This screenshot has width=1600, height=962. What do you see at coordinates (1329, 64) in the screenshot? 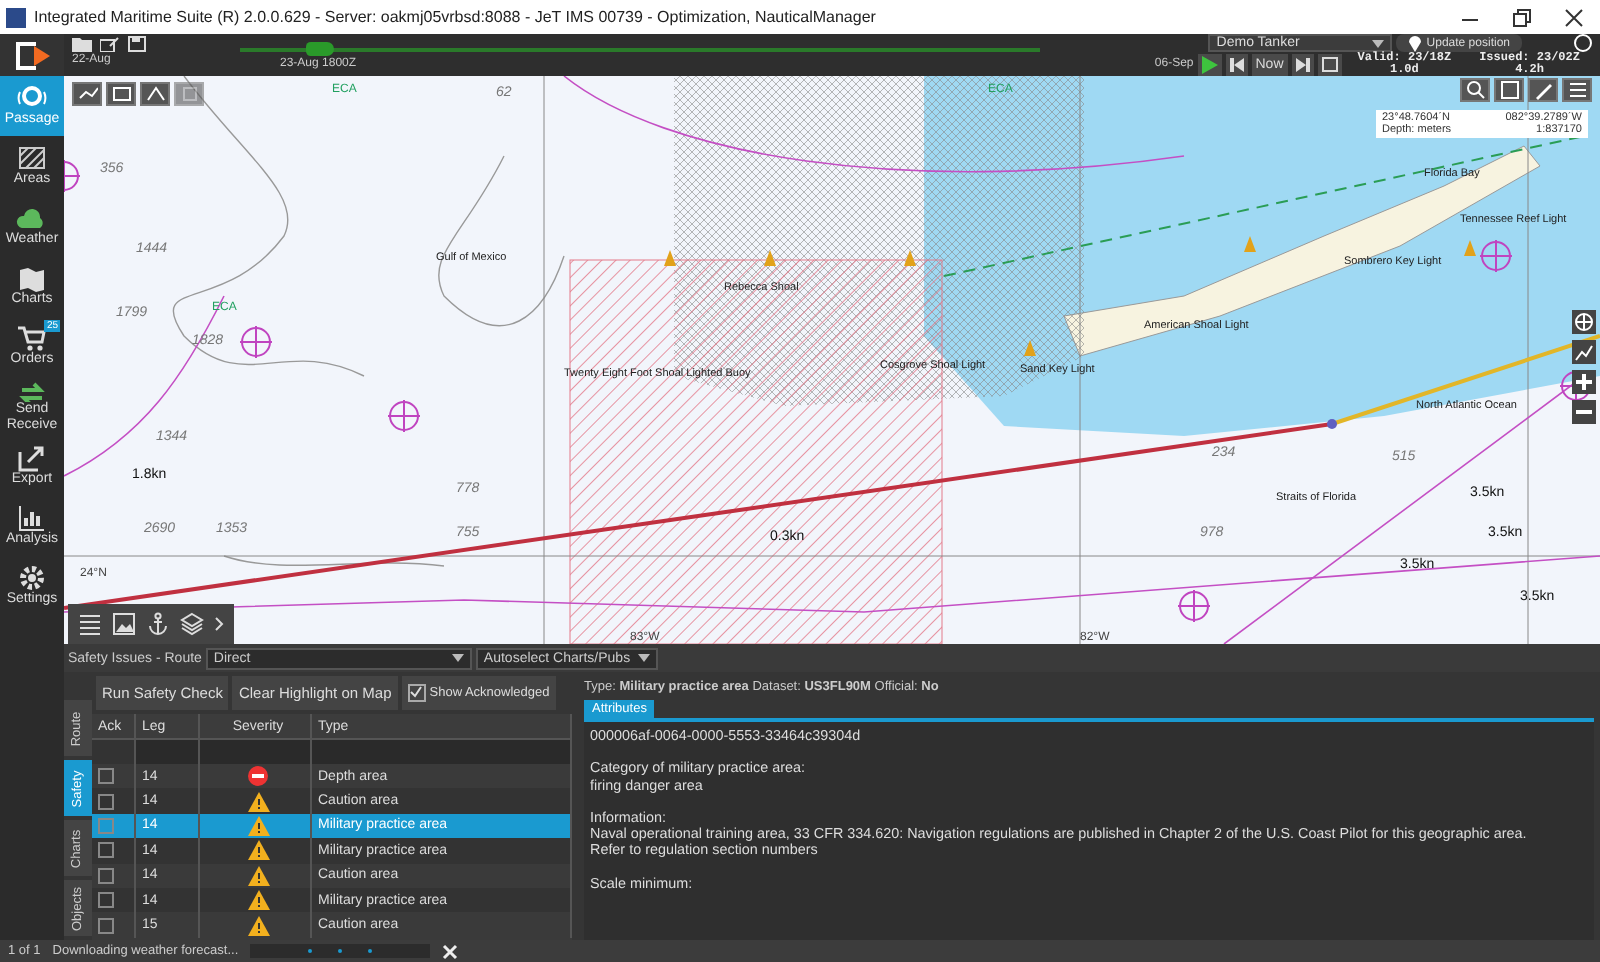
I see `calendar-button` at bounding box center [1329, 64].